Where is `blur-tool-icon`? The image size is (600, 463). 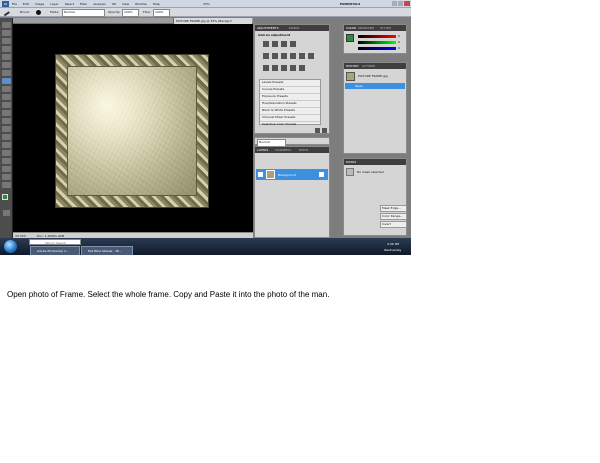
blur-tool-icon is located at coordinates (6, 121).